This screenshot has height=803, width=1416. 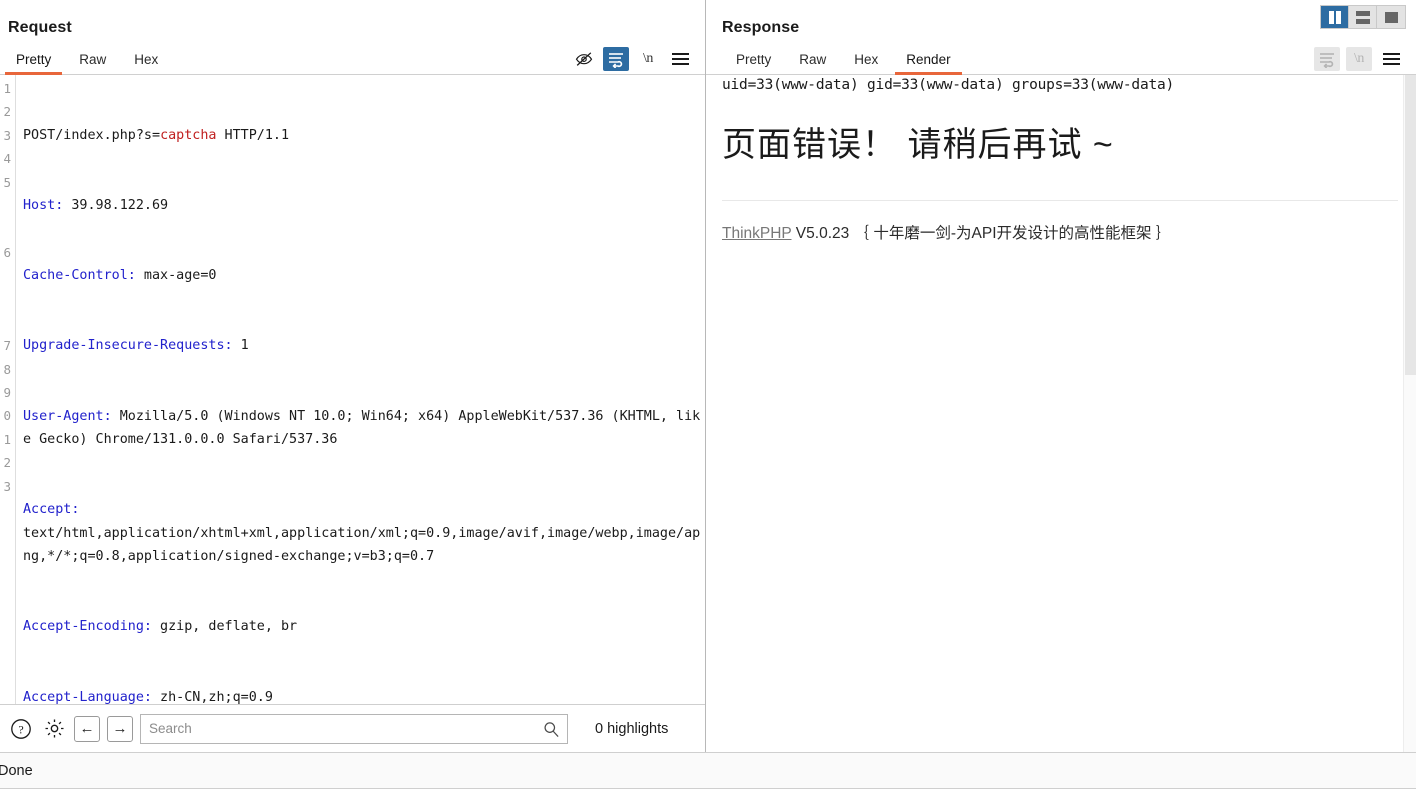 I want to click on header-name: Accept-Encoding:, so click(x=87, y=627).